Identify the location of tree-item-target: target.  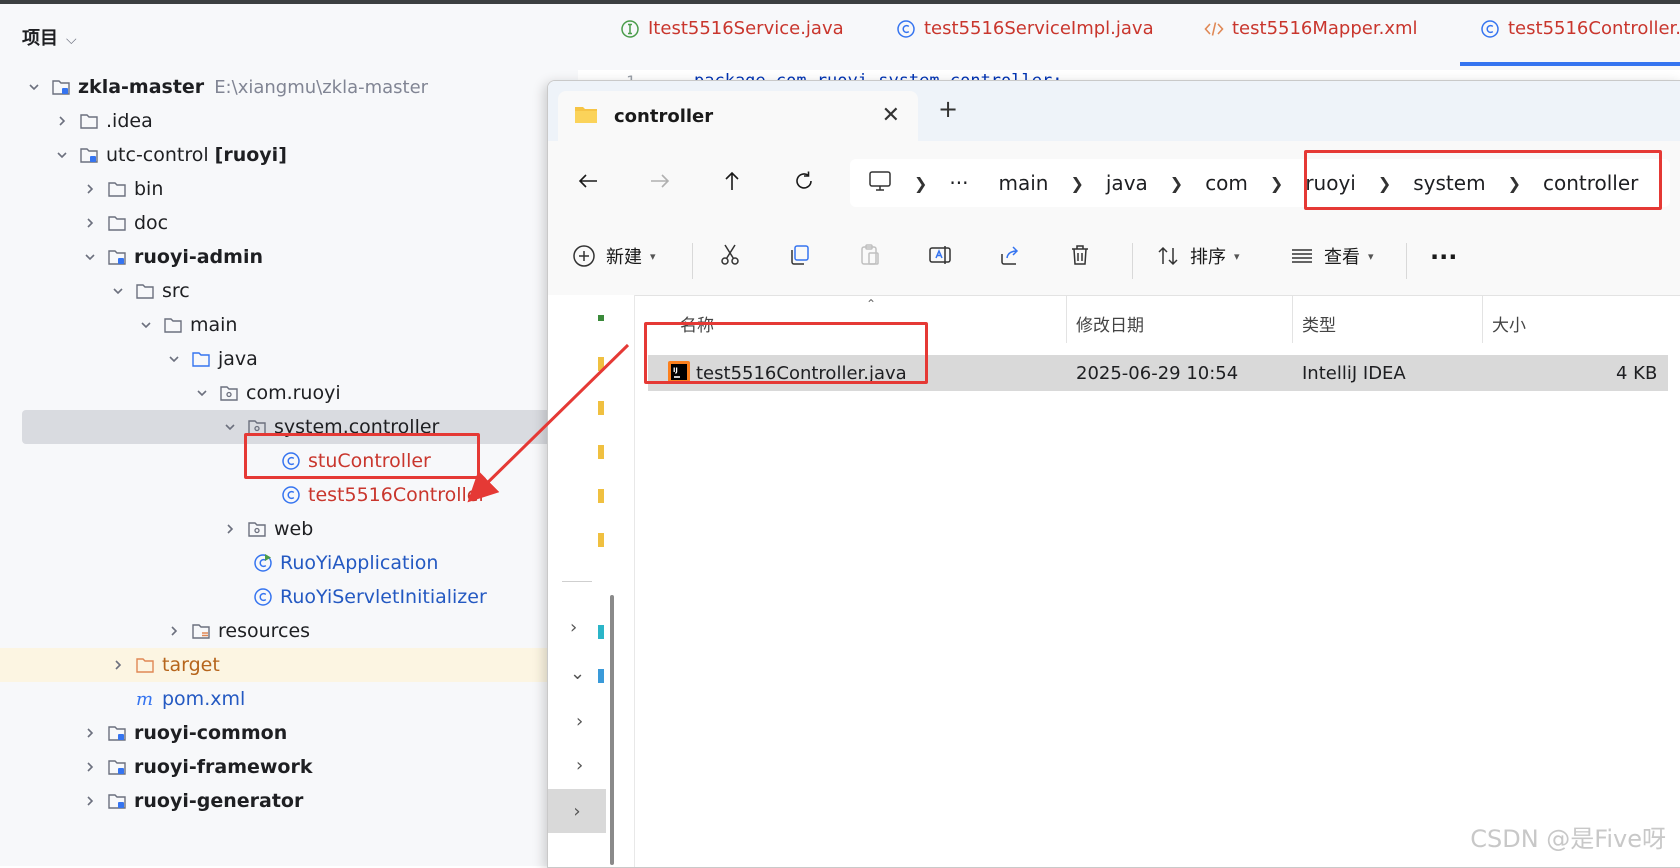
(289, 665).